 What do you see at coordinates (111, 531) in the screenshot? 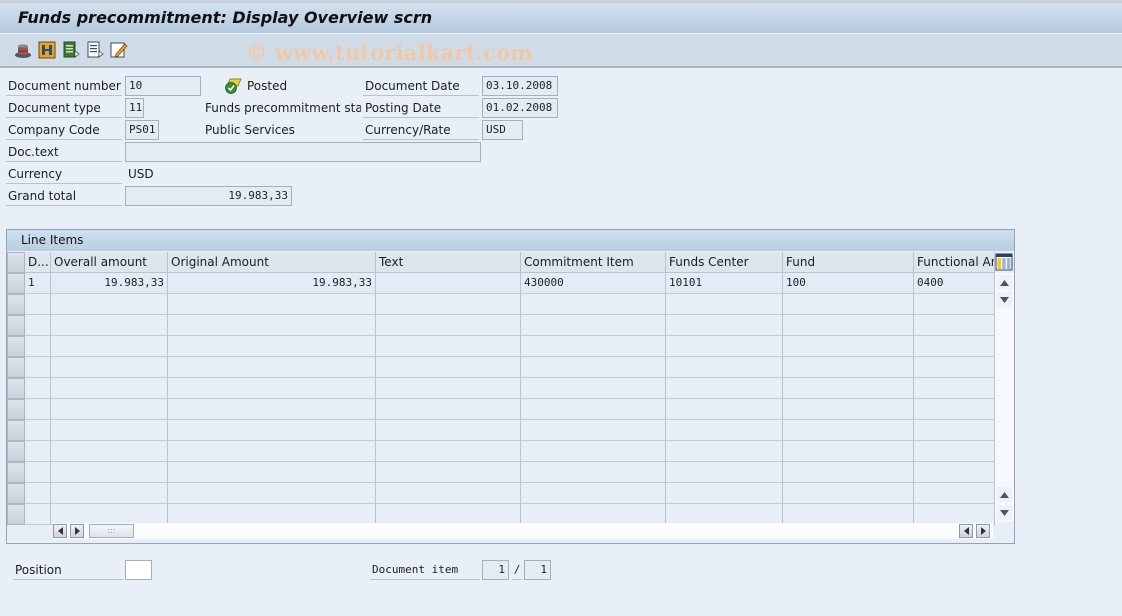
I see `horizontal-scroll-thumb: :::` at bounding box center [111, 531].